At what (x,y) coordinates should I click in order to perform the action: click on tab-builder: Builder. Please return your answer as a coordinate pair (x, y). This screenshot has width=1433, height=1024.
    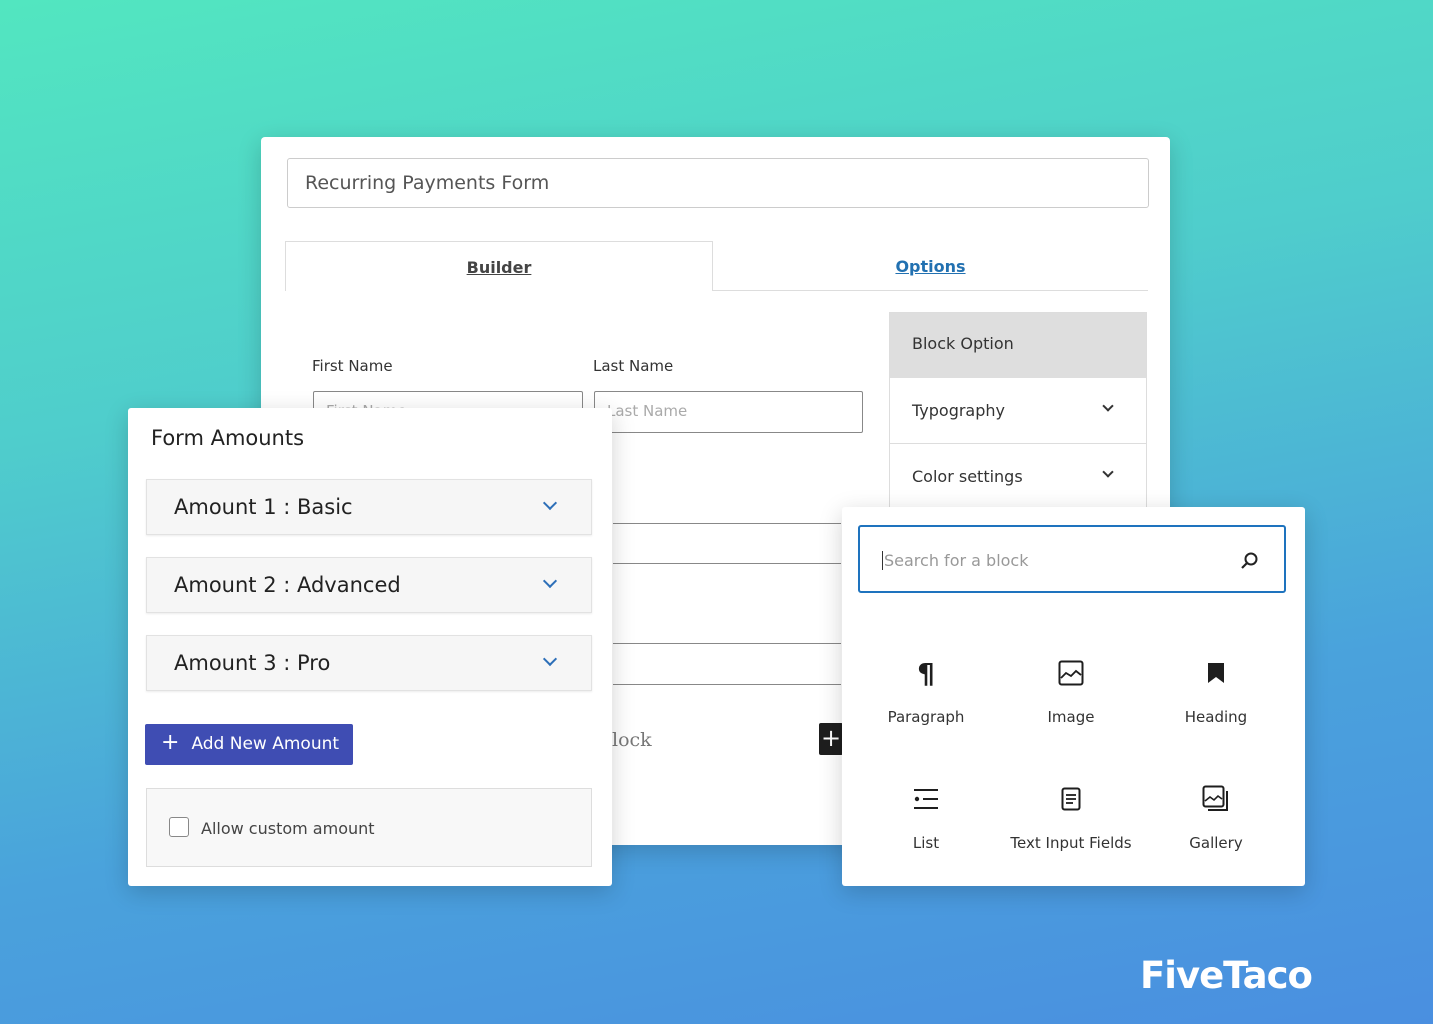
    Looking at the image, I should click on (499, 266).